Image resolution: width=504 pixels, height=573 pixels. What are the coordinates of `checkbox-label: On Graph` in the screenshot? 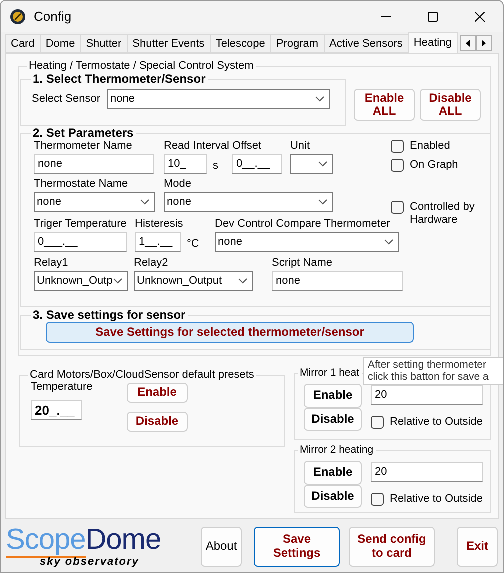 It's located at (434, 165).